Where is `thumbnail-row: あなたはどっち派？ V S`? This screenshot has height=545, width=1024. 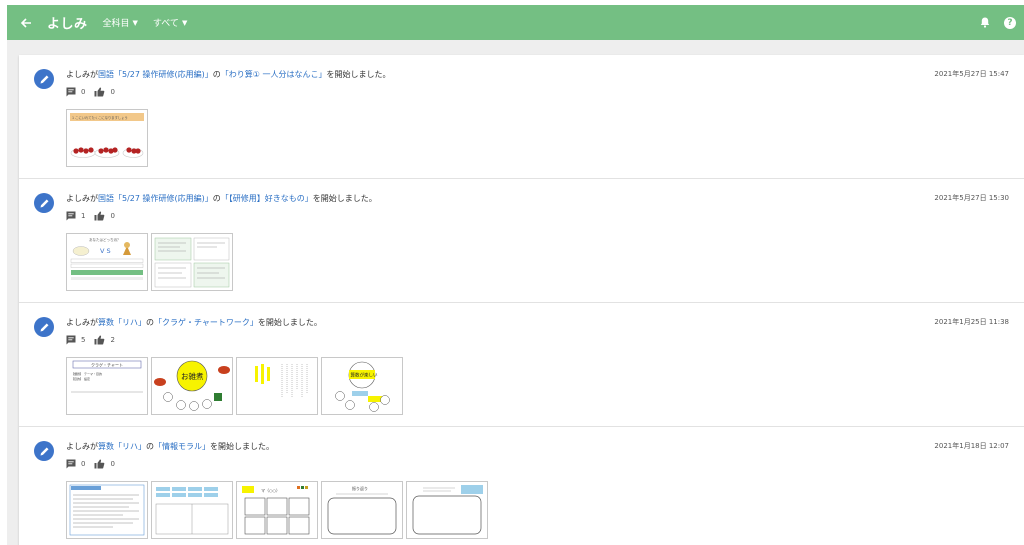
thumbnail-row: あなたはどっち派？ V S is located at coordinates (149, 262).